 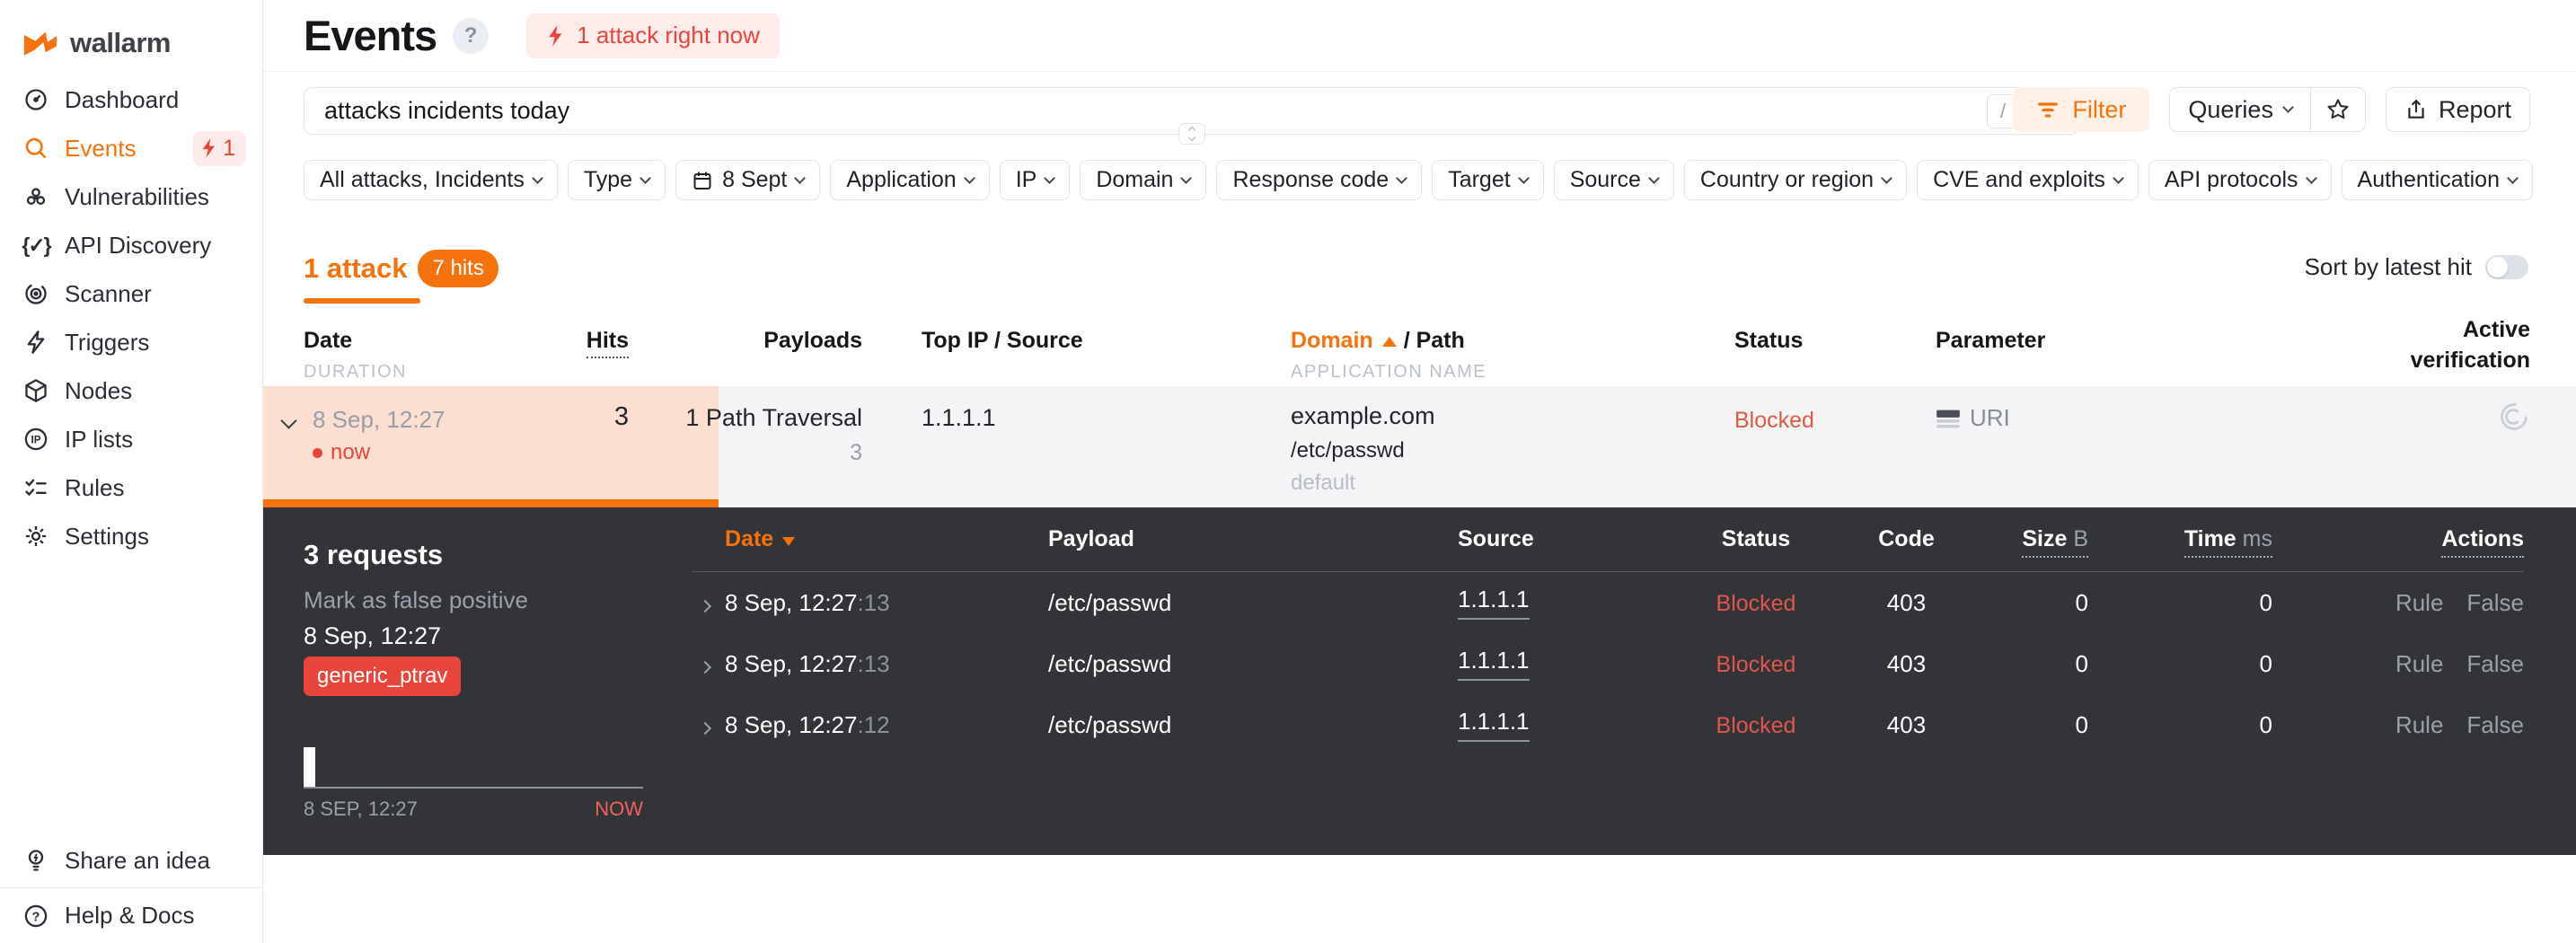 What do you see at coordinates (1756, 725) in the screenshot?
I see `request-status: Blocked` at bounding box center [1756, 725].